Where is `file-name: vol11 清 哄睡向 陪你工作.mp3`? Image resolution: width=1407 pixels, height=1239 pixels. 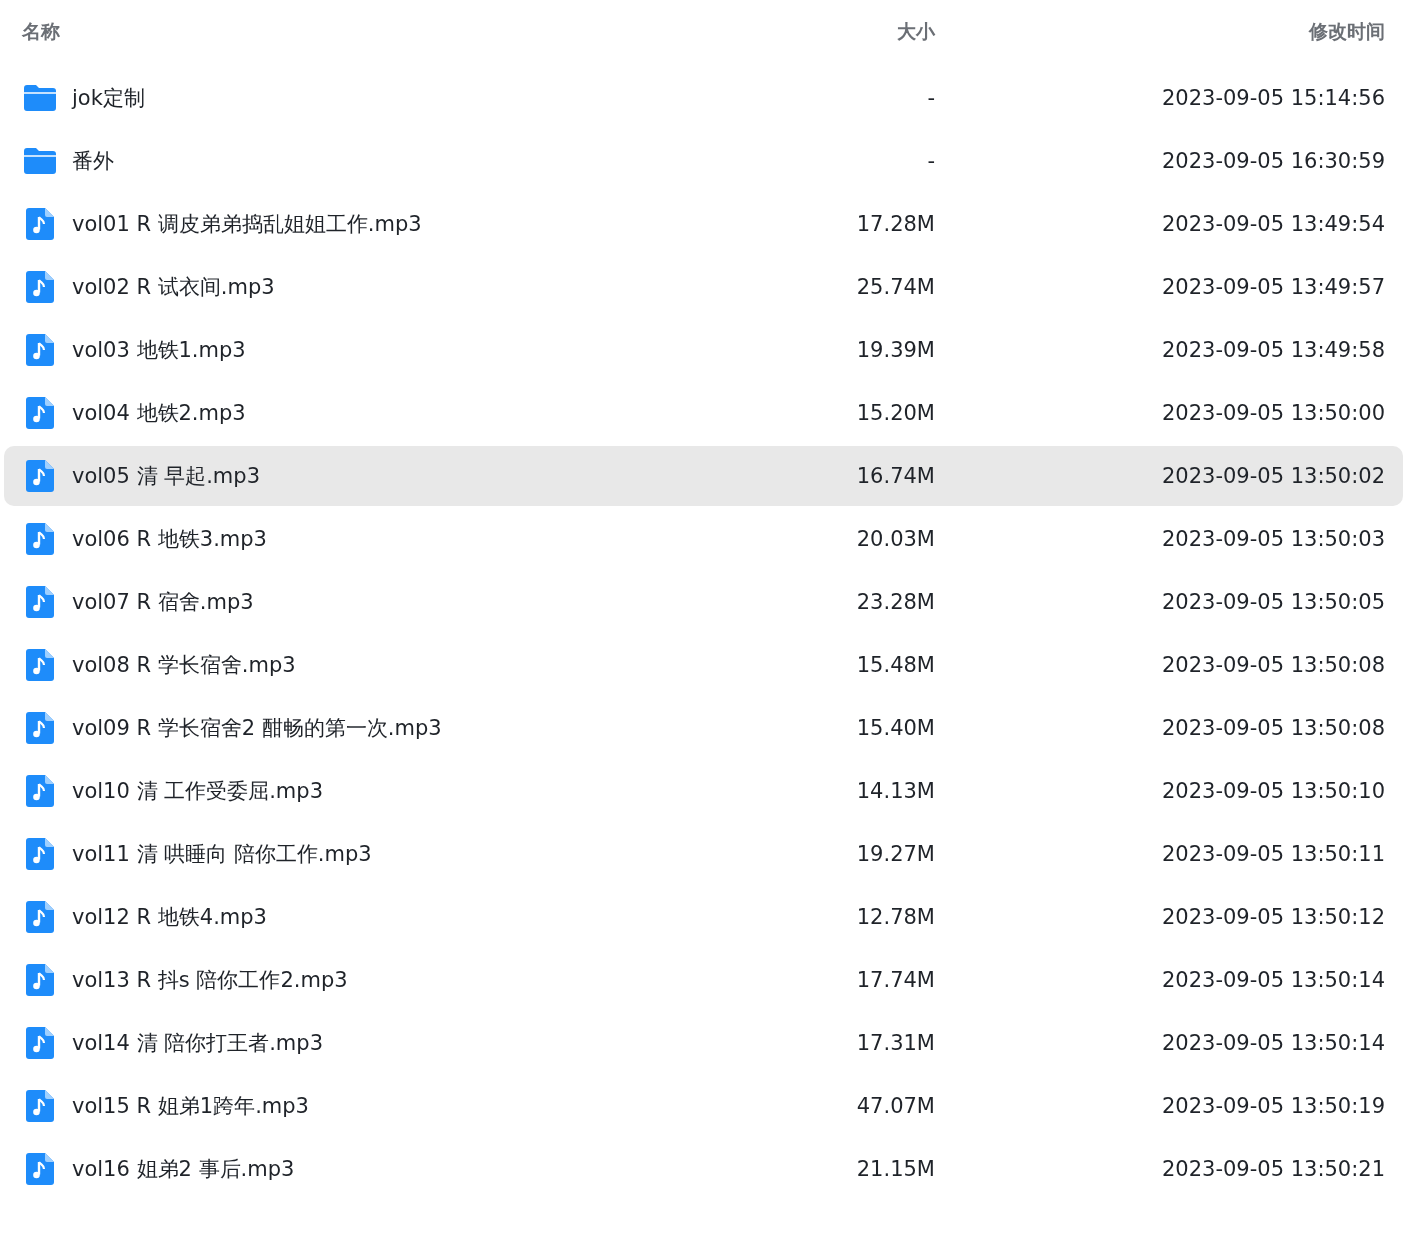
file-name: vol11 清 哄睡向 陪你工作.mp3 is located at coordinates (222, 854).